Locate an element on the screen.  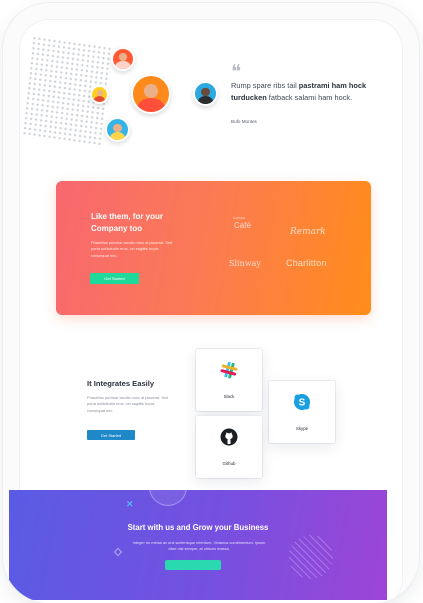
testimonial-author: Bufo Montes is located at coordinates (244, 121).